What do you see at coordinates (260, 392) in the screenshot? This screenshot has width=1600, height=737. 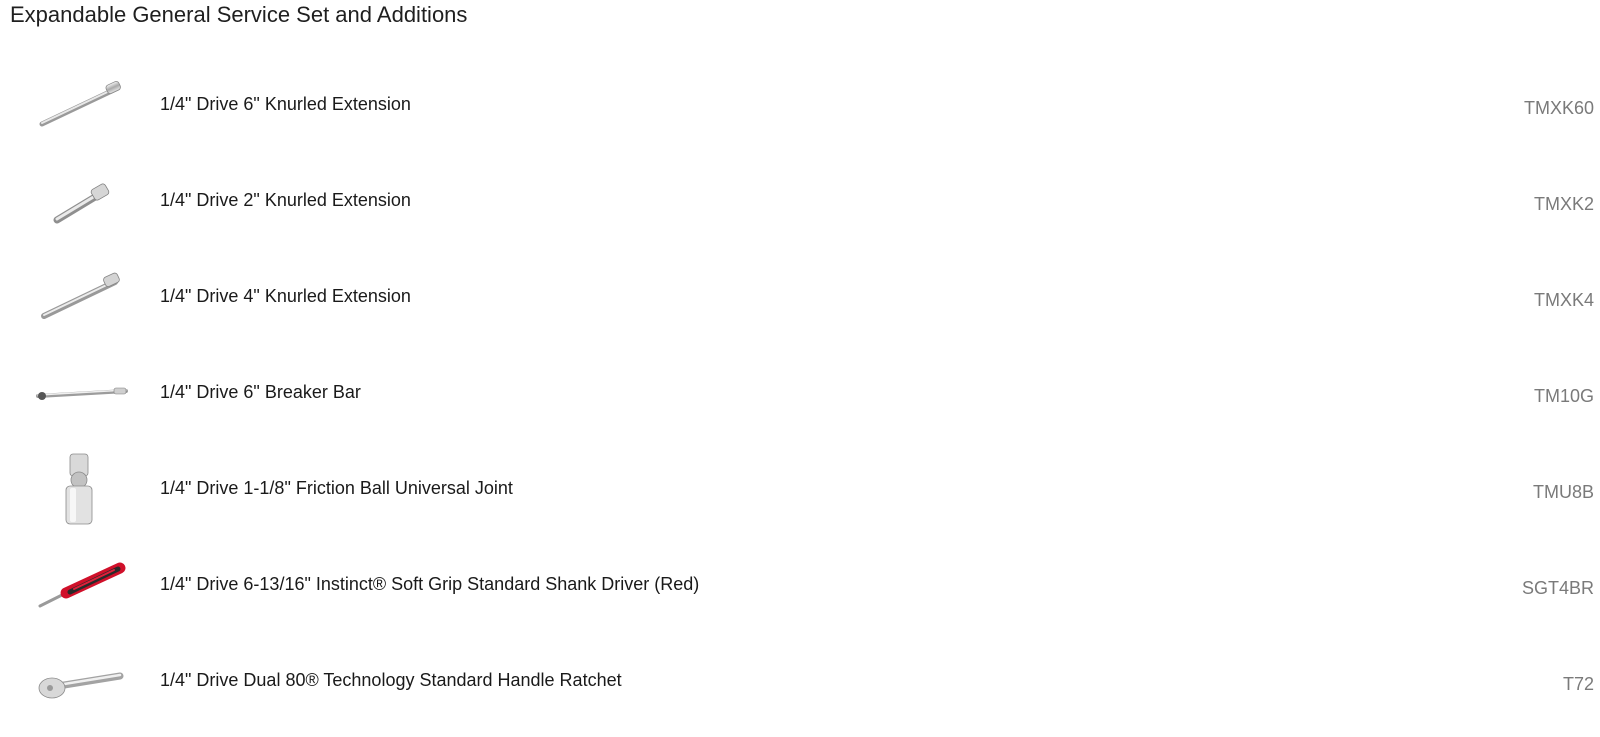 I see `item-name: 1/4" Drive 6" Breaker Bar` at bounding box center [260, 392].